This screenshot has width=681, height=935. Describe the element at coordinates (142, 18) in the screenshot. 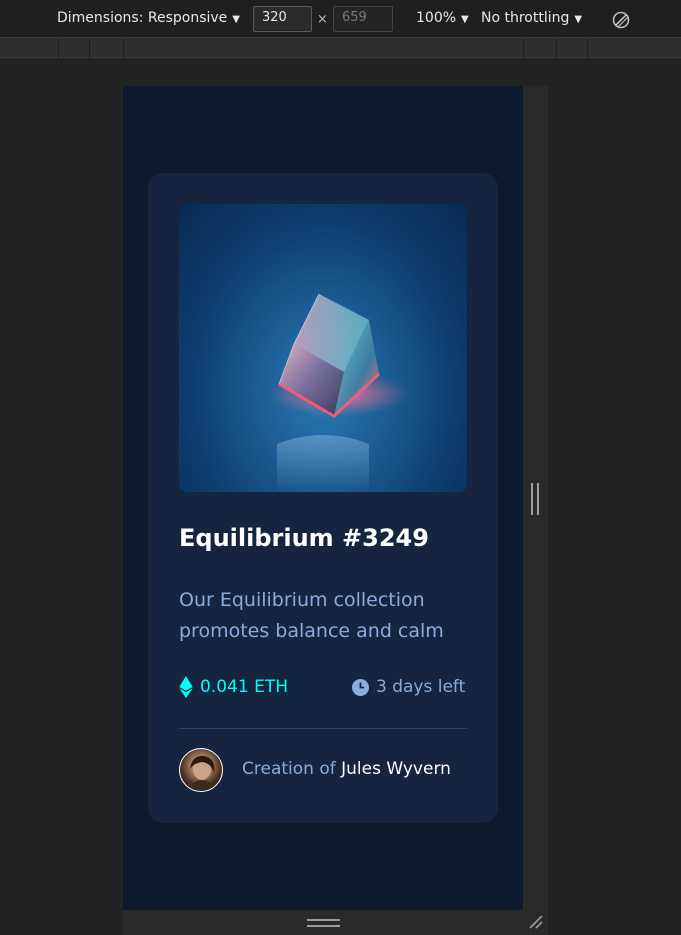

I see `dimensions-label: Dimensions: Responsive` at that location.